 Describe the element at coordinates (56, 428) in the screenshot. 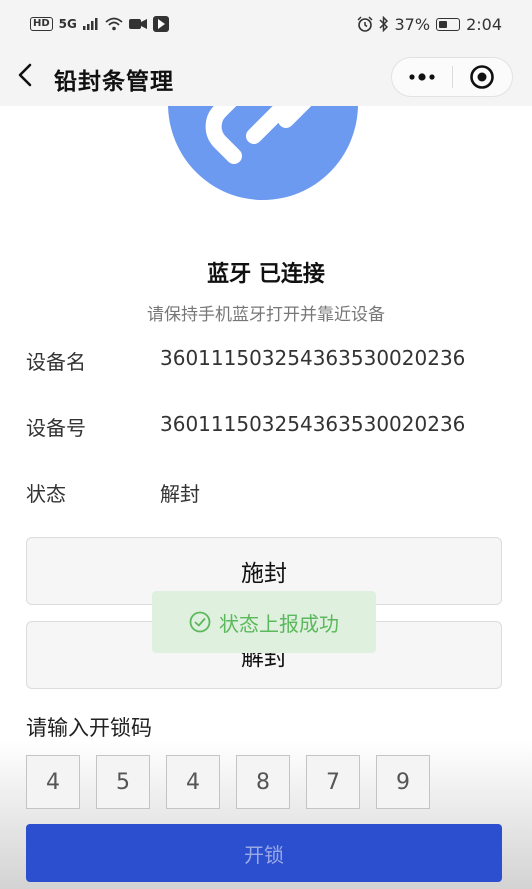

I see `device-id-label: 设备号` at that location.